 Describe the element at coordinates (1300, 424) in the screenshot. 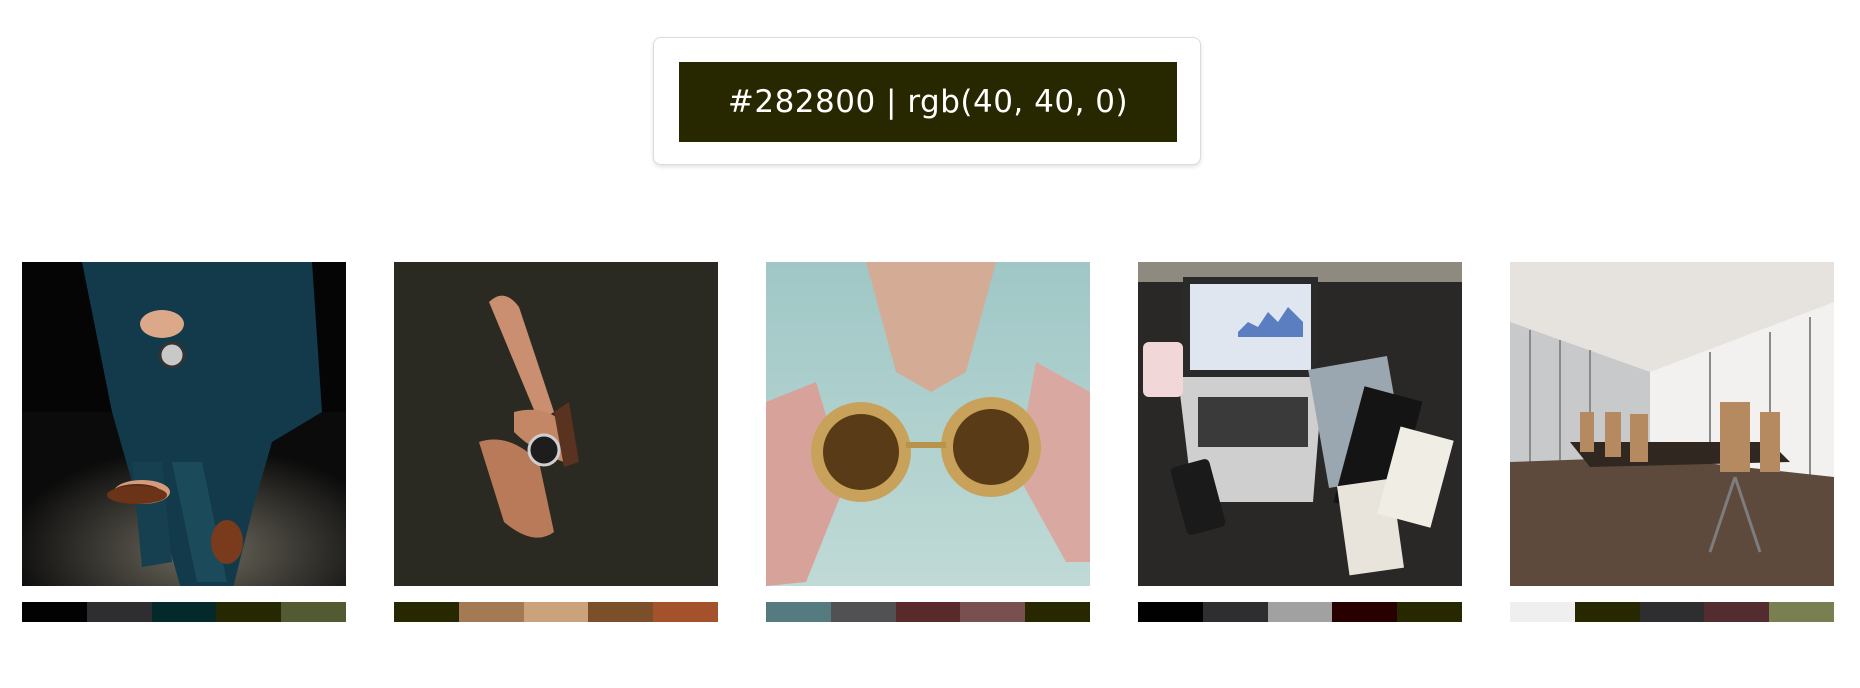

I see `laptop-desk-photo` at that location.